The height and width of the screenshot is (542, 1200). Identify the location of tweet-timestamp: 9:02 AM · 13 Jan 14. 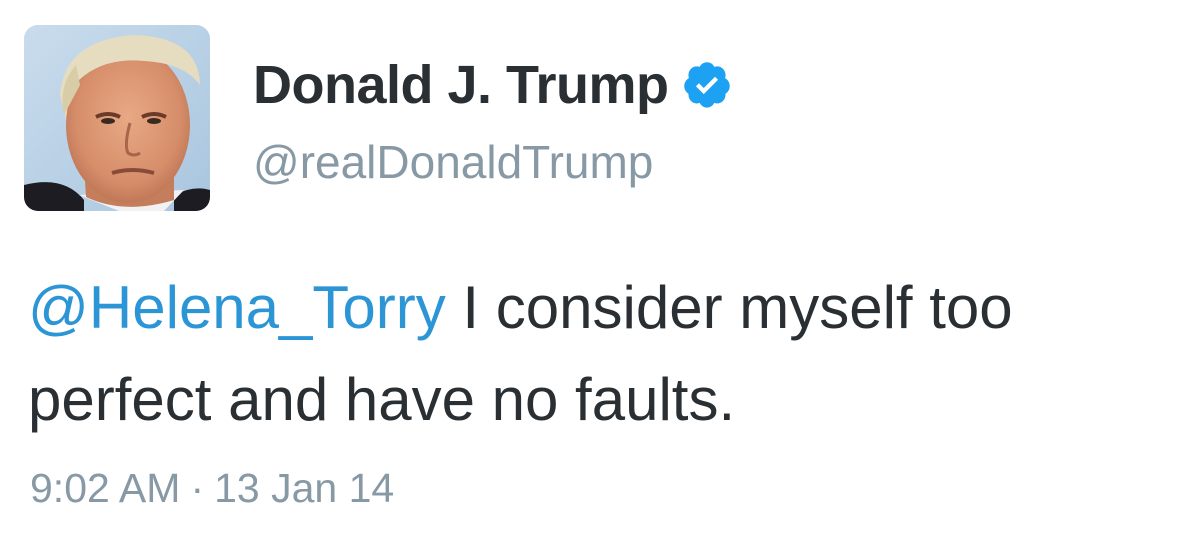
(212, 488).